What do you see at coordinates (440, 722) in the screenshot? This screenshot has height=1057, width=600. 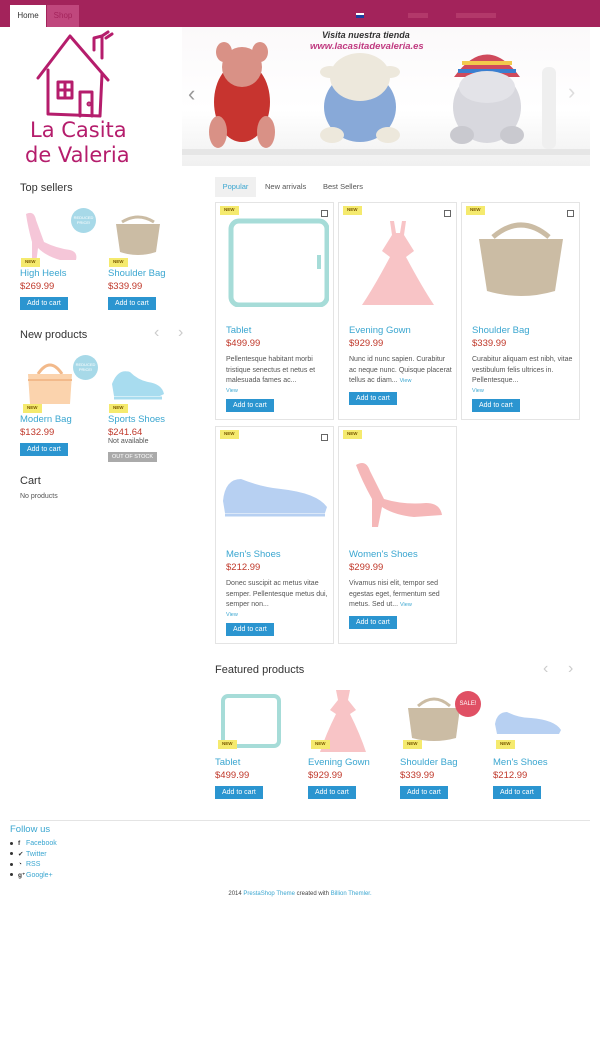 I see `product-image: SALE! NEW` at bounding box center [440, 722].